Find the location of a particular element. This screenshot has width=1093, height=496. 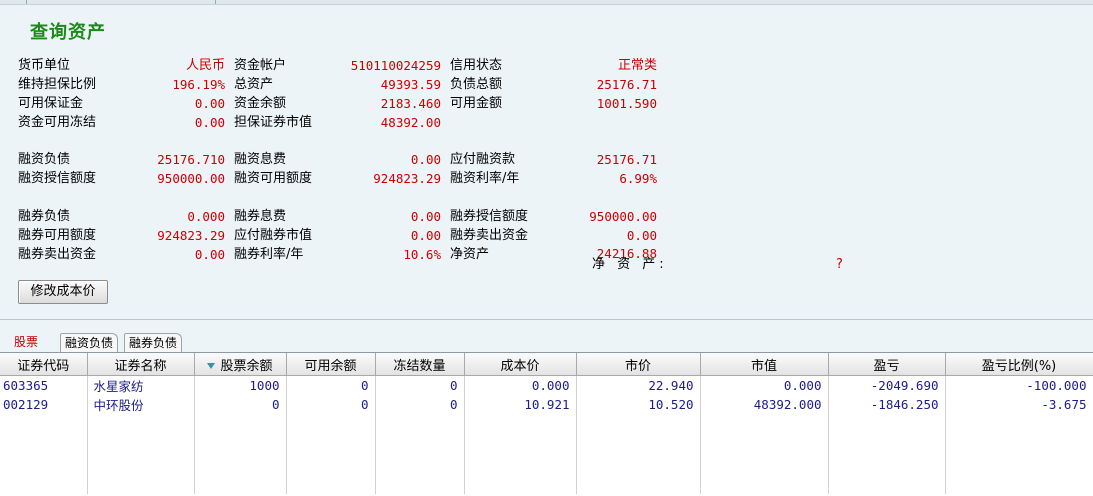

top-toolbar-strip is located at coordinates (546, 2).